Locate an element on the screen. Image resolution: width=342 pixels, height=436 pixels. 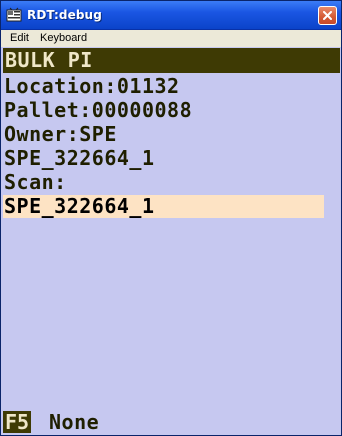
f5-key-label: None is located at coordinates (74, 422).